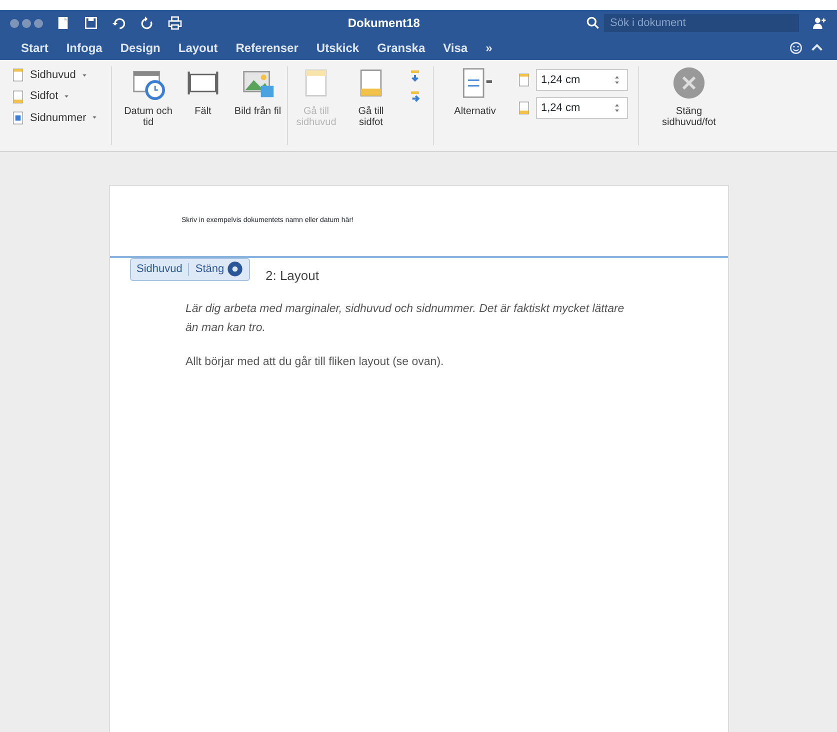  I want to click on paragraph: Allt börjar med att du går till fliken layout (se ovan)., so click(315, 362).